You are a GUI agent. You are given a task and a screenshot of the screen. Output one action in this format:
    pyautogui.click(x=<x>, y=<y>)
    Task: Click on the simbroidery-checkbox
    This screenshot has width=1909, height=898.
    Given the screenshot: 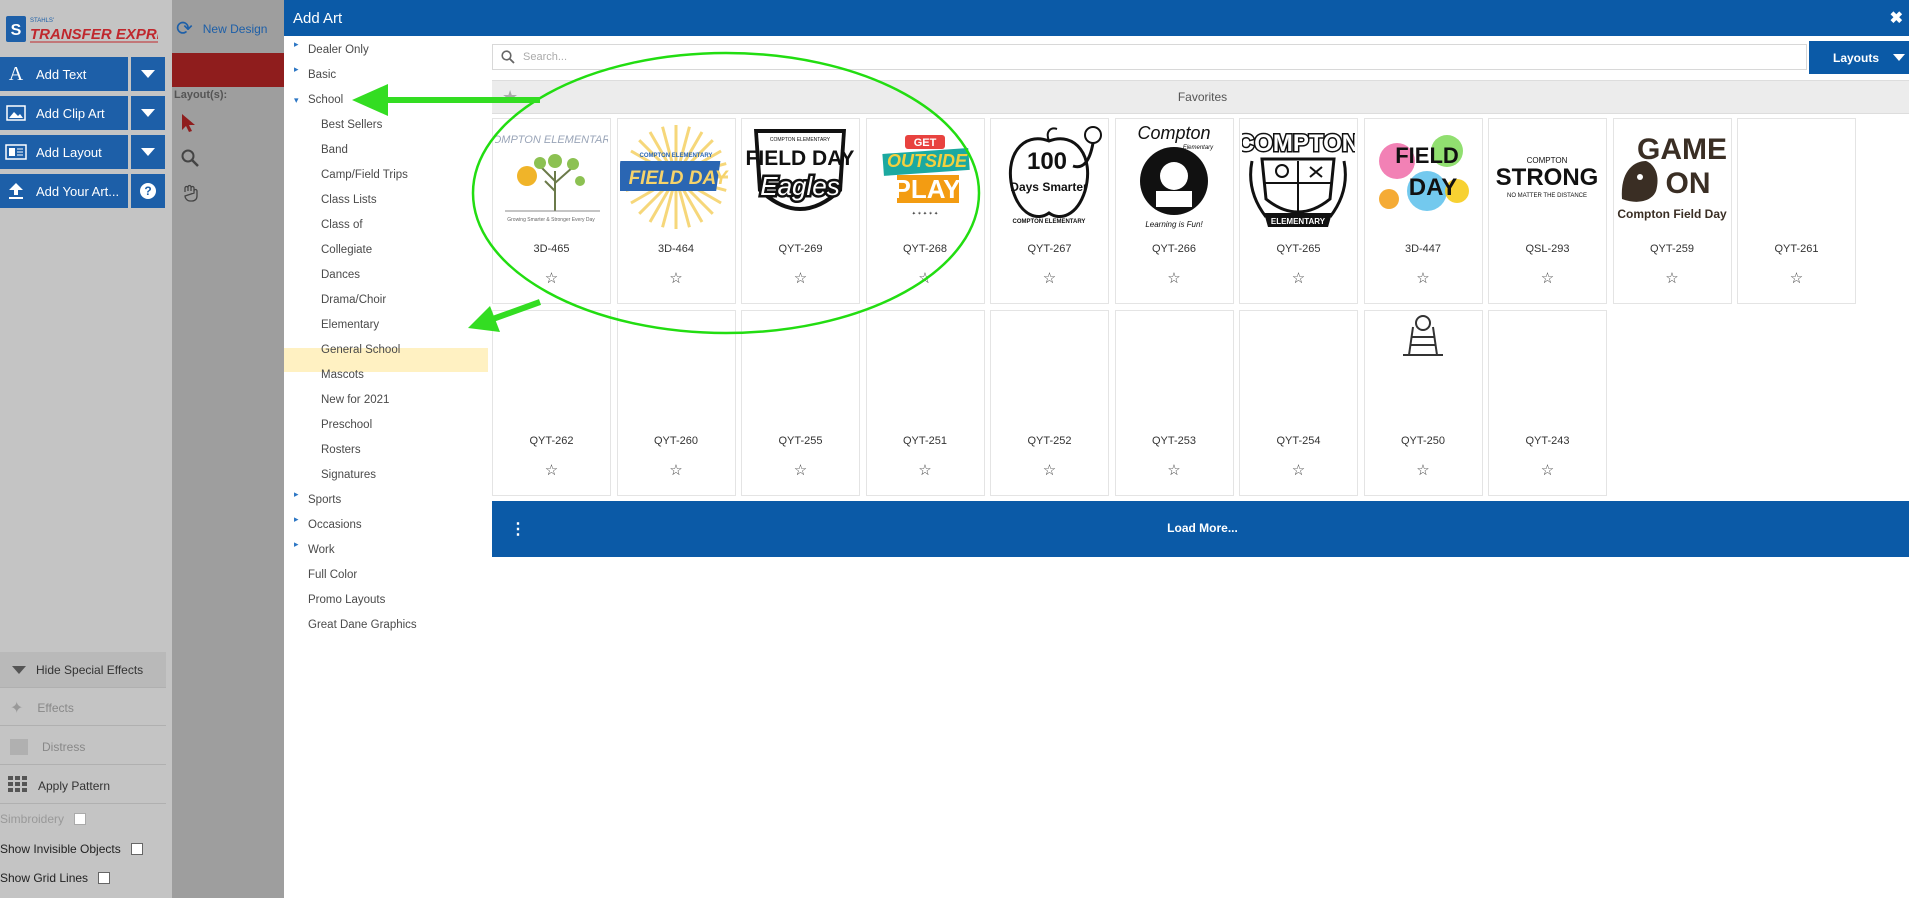 What is the action you would take?
    pyautogui.click(x=80, y=819)
    